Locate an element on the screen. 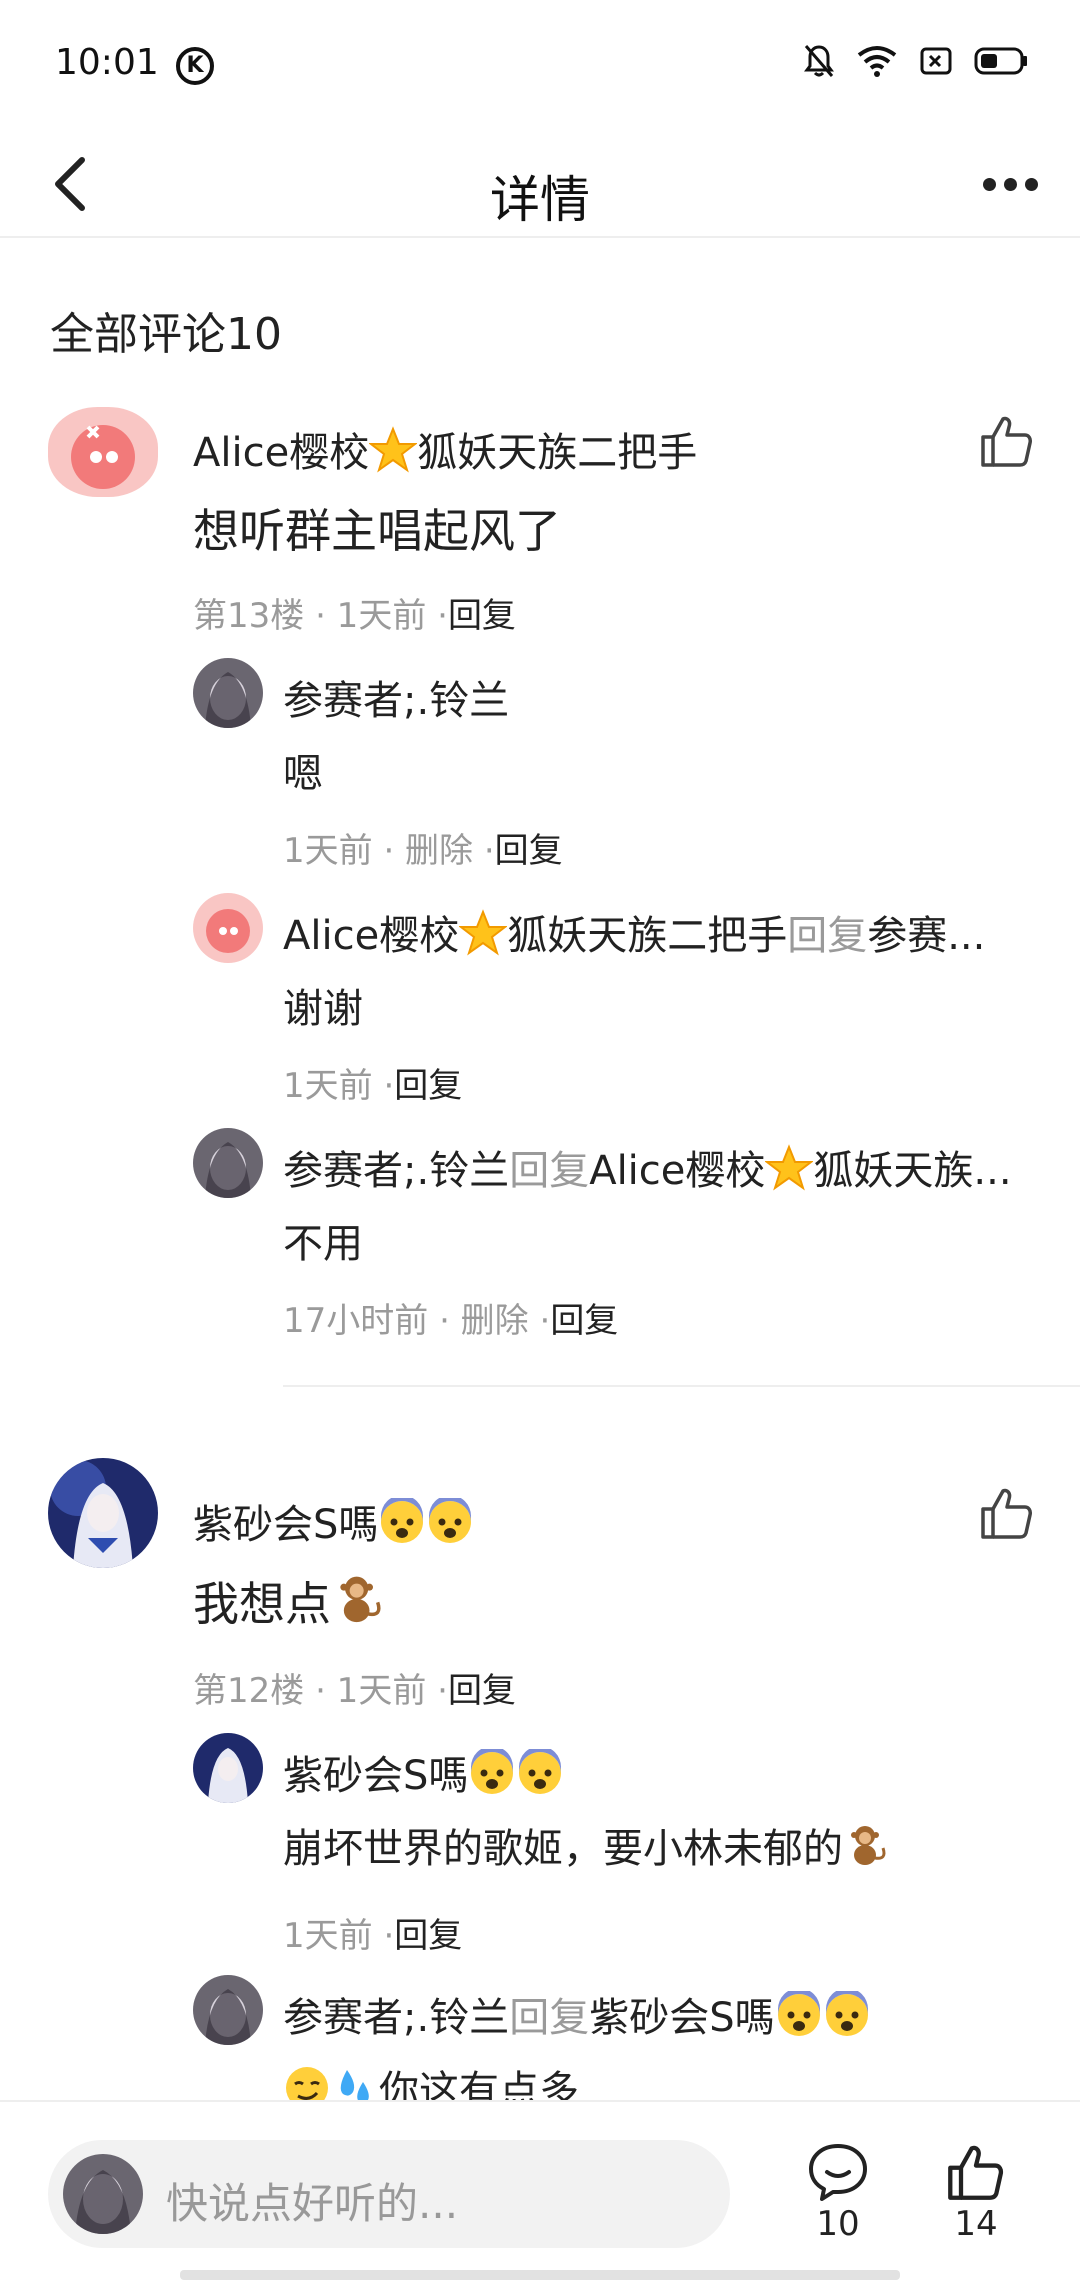 The height and width of the screenshot is (2280, 1080). reply-author: 参赛者;.铃兰回复紫砂会S嗎 is located at coordinates (577, 2014).